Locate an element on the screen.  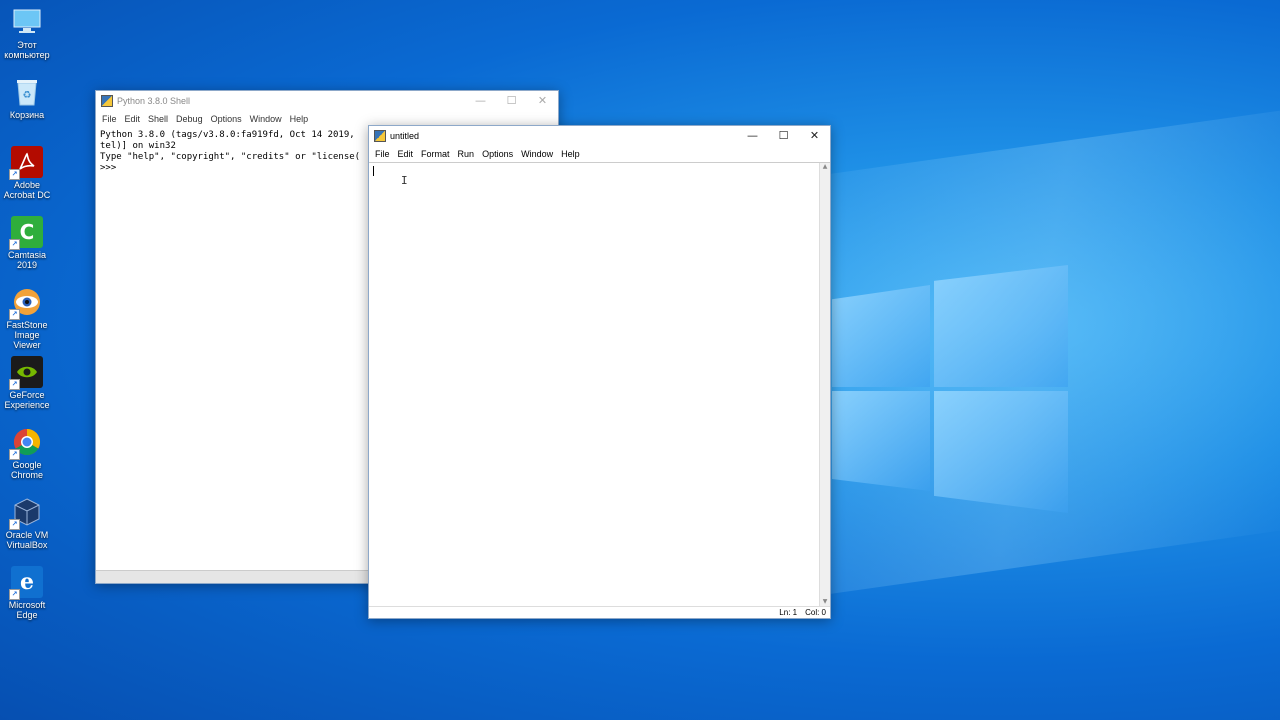
desktop-icon-geforce: ↗ GeForce Experience is located at coordinates (27, 383).